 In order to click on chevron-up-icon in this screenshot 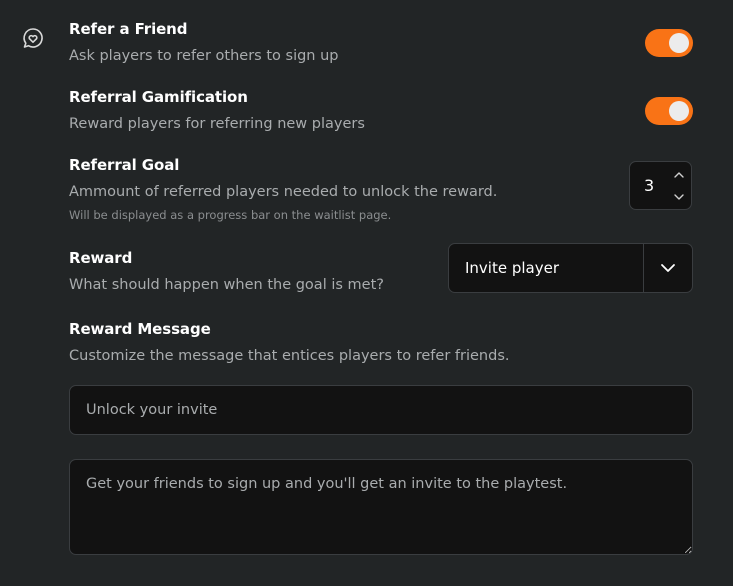, I will do `click(679, 175)`.